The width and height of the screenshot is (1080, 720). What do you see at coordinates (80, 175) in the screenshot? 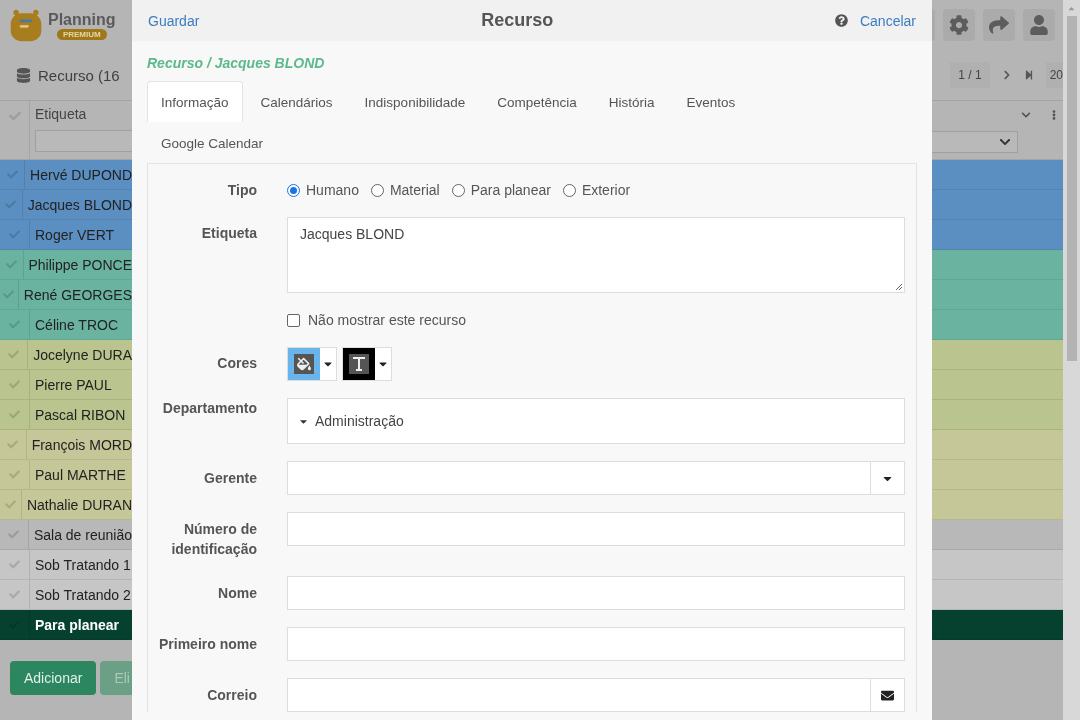
I see `table-cell-text: Hervé DUPOND` at bounding box center [80, 175].